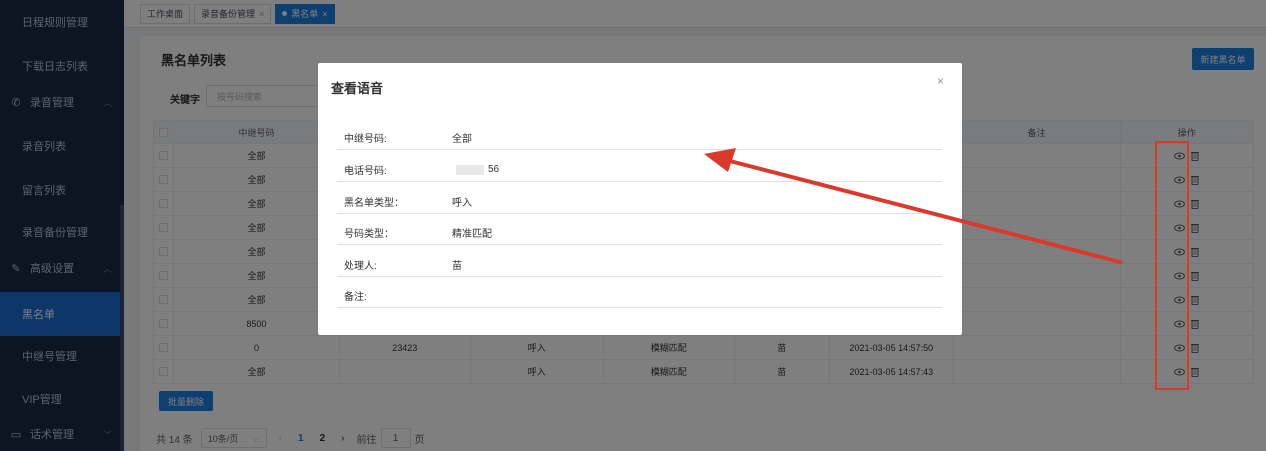  Describe the element at coordinates (913, 206) in the screenshot. I see `annotation-arrow` at that location.